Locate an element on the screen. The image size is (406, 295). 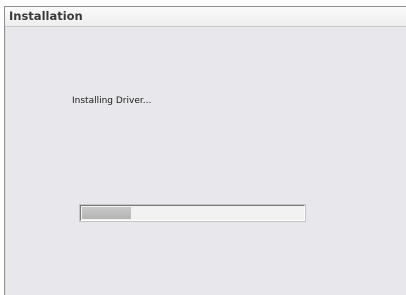
progress-fill is located at coordinates (107, 213).